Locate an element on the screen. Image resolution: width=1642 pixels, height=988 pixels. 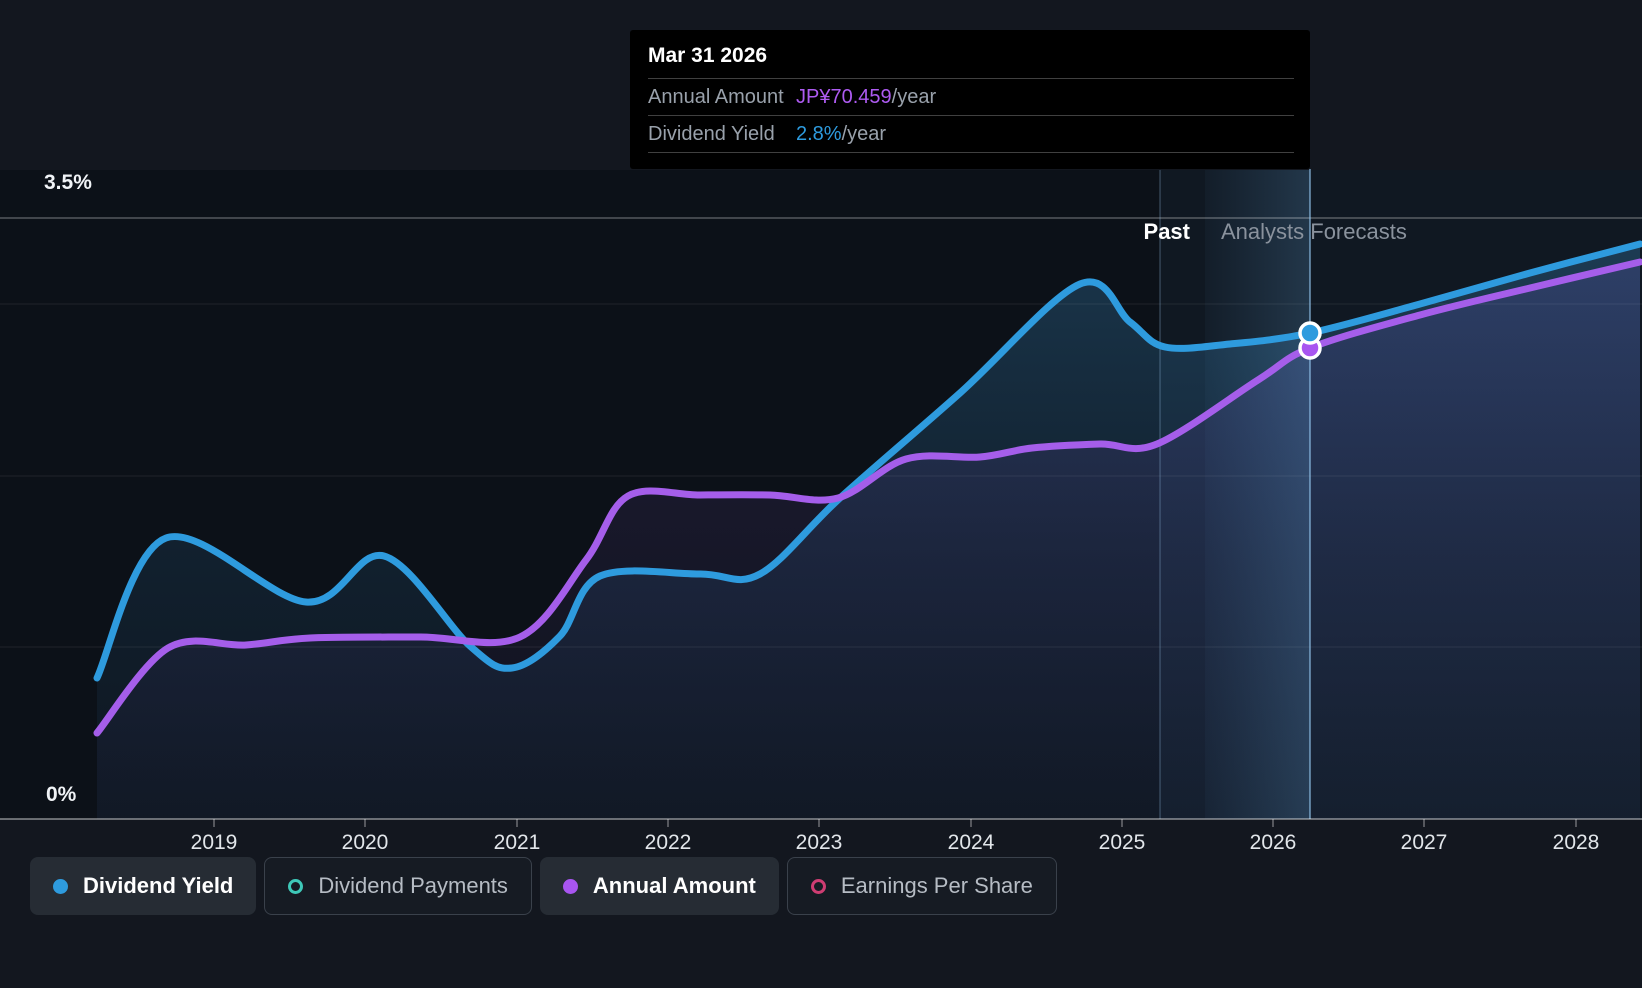
tooltip-value-annual-amount: JP¥70.459 is located at coordinates (844, 97).